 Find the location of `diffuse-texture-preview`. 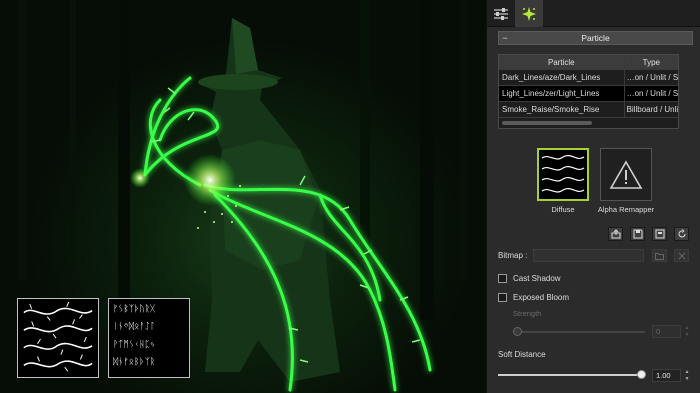

diffuse-texture-preview is located at coordinates (563, 174).